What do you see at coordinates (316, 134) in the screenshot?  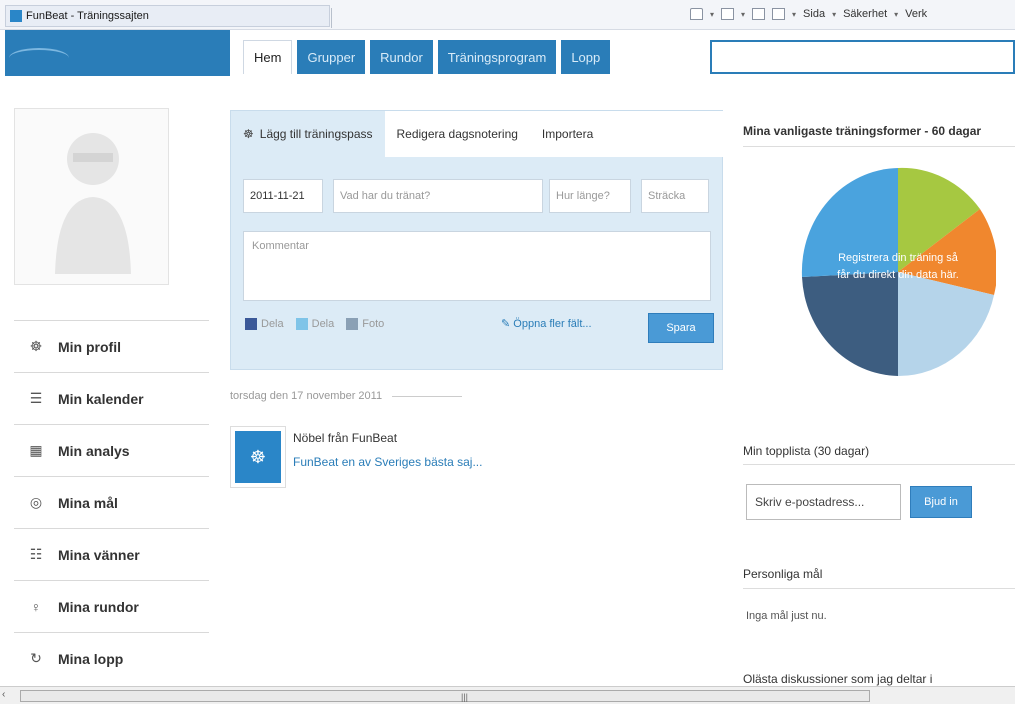 I see `tab-label: Lägg till träningspass` at bounding box center [316, 134].